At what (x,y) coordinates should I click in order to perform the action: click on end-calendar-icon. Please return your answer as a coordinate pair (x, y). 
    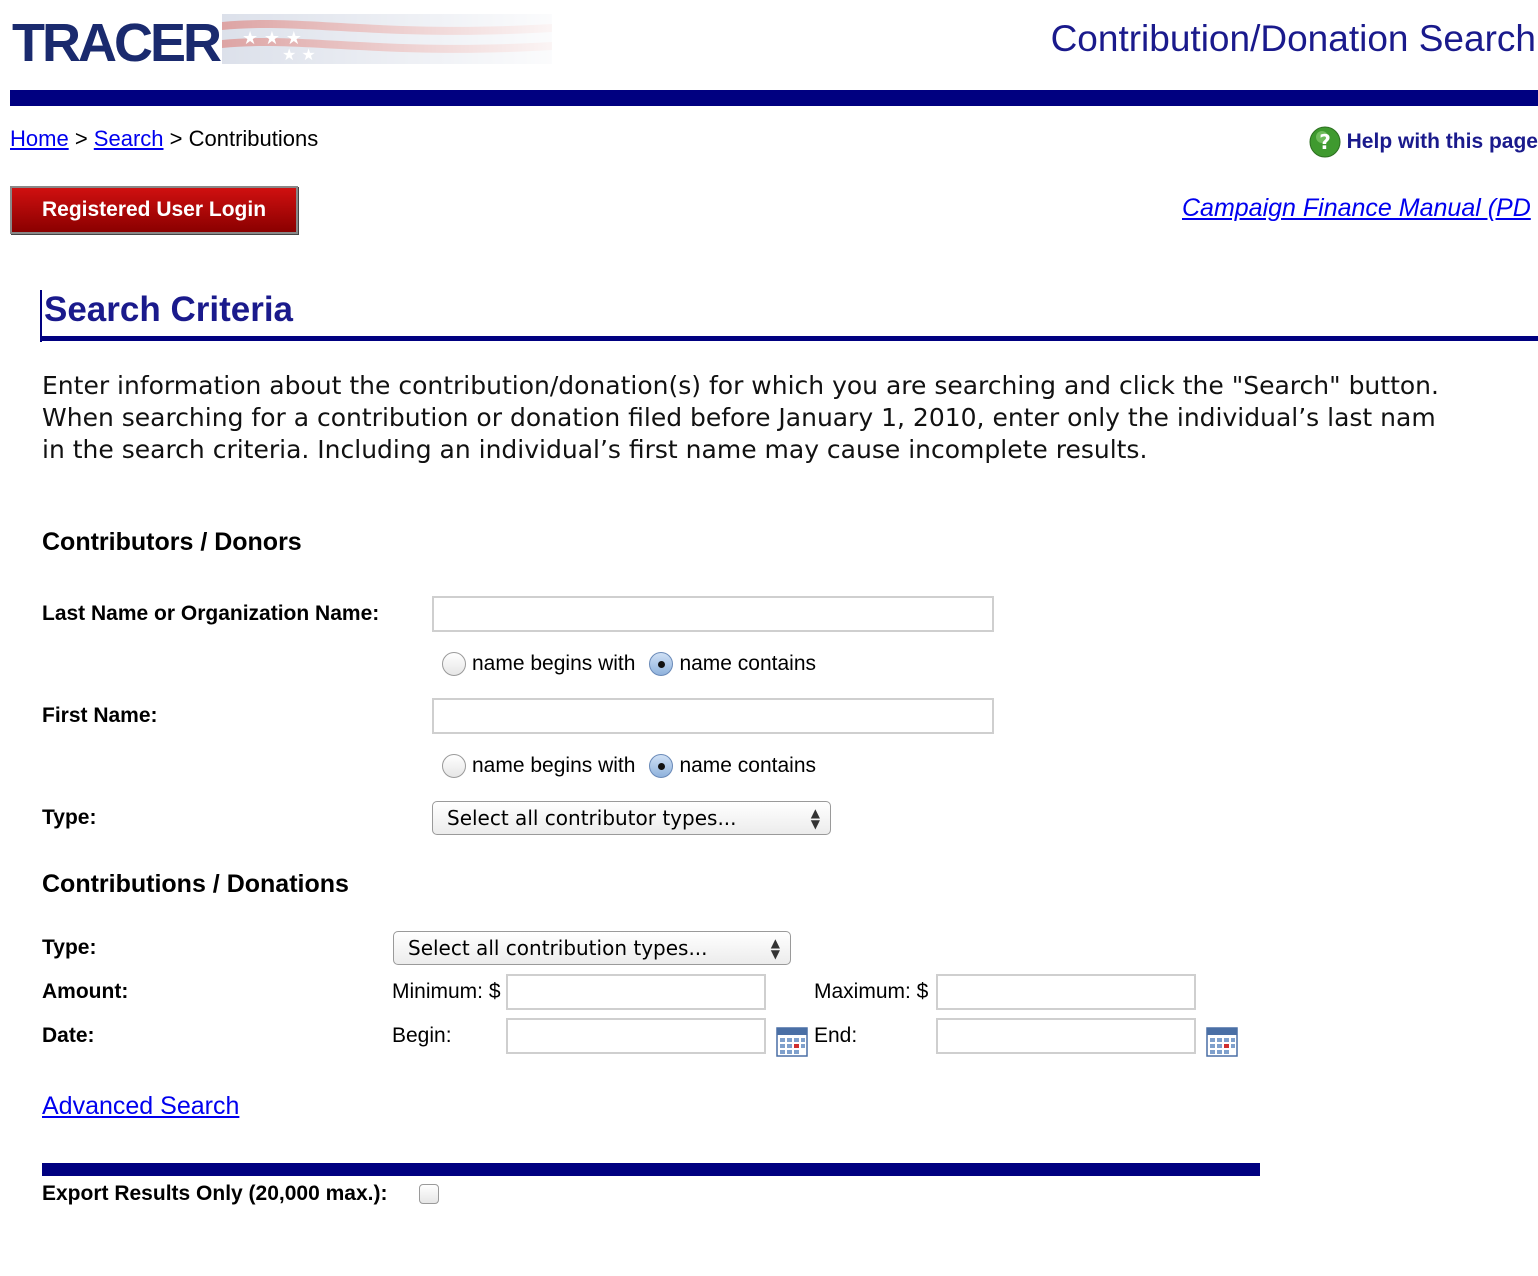
    Looking at the image, I should click on (1222, 1042).